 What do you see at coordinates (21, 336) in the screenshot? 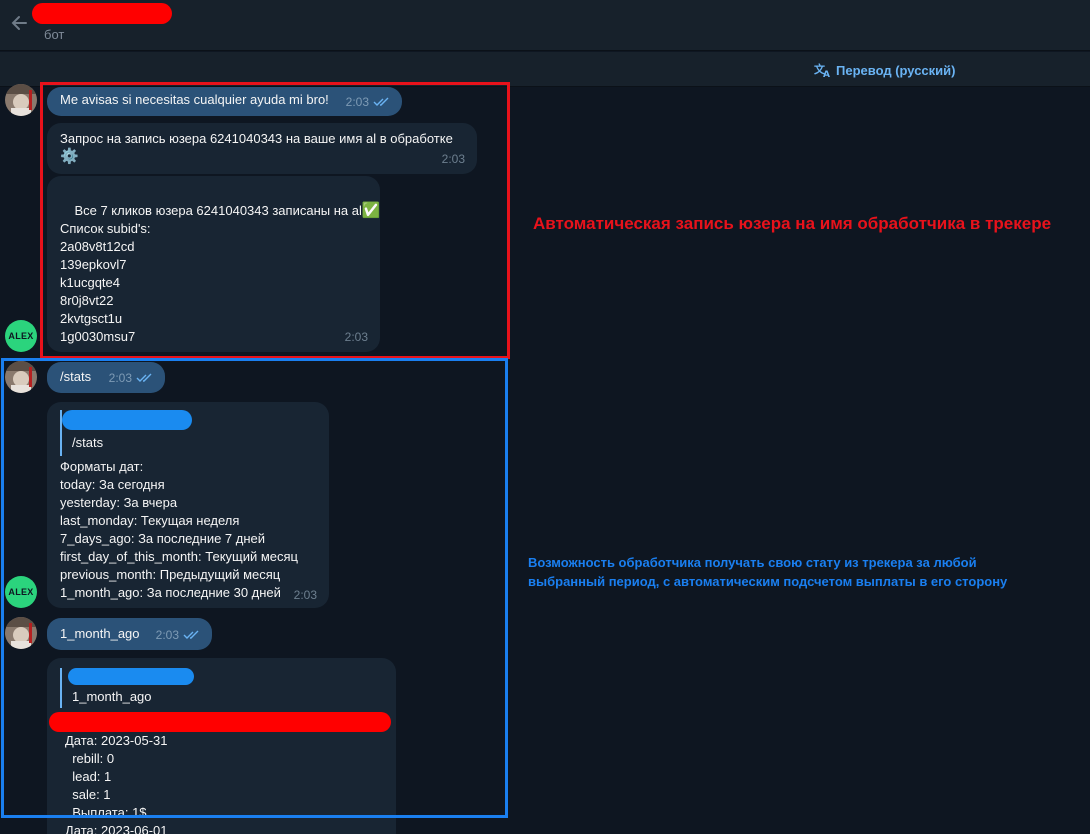
I see `bot-avatar: ALEX` at bounding box center [21, 336].